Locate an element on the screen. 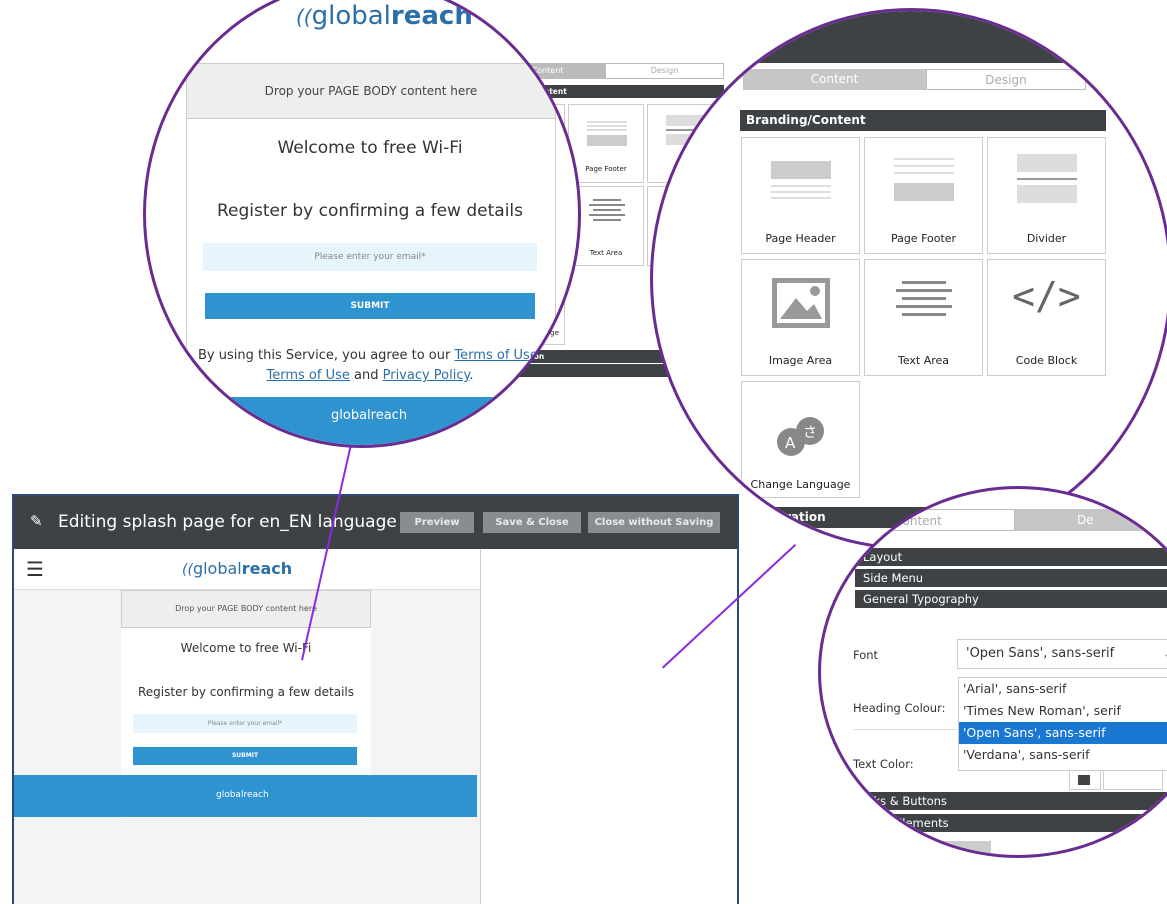 The height and width of the screenshot is (904, 1167). zoom-image-icon is located at coordinates (801, 303).